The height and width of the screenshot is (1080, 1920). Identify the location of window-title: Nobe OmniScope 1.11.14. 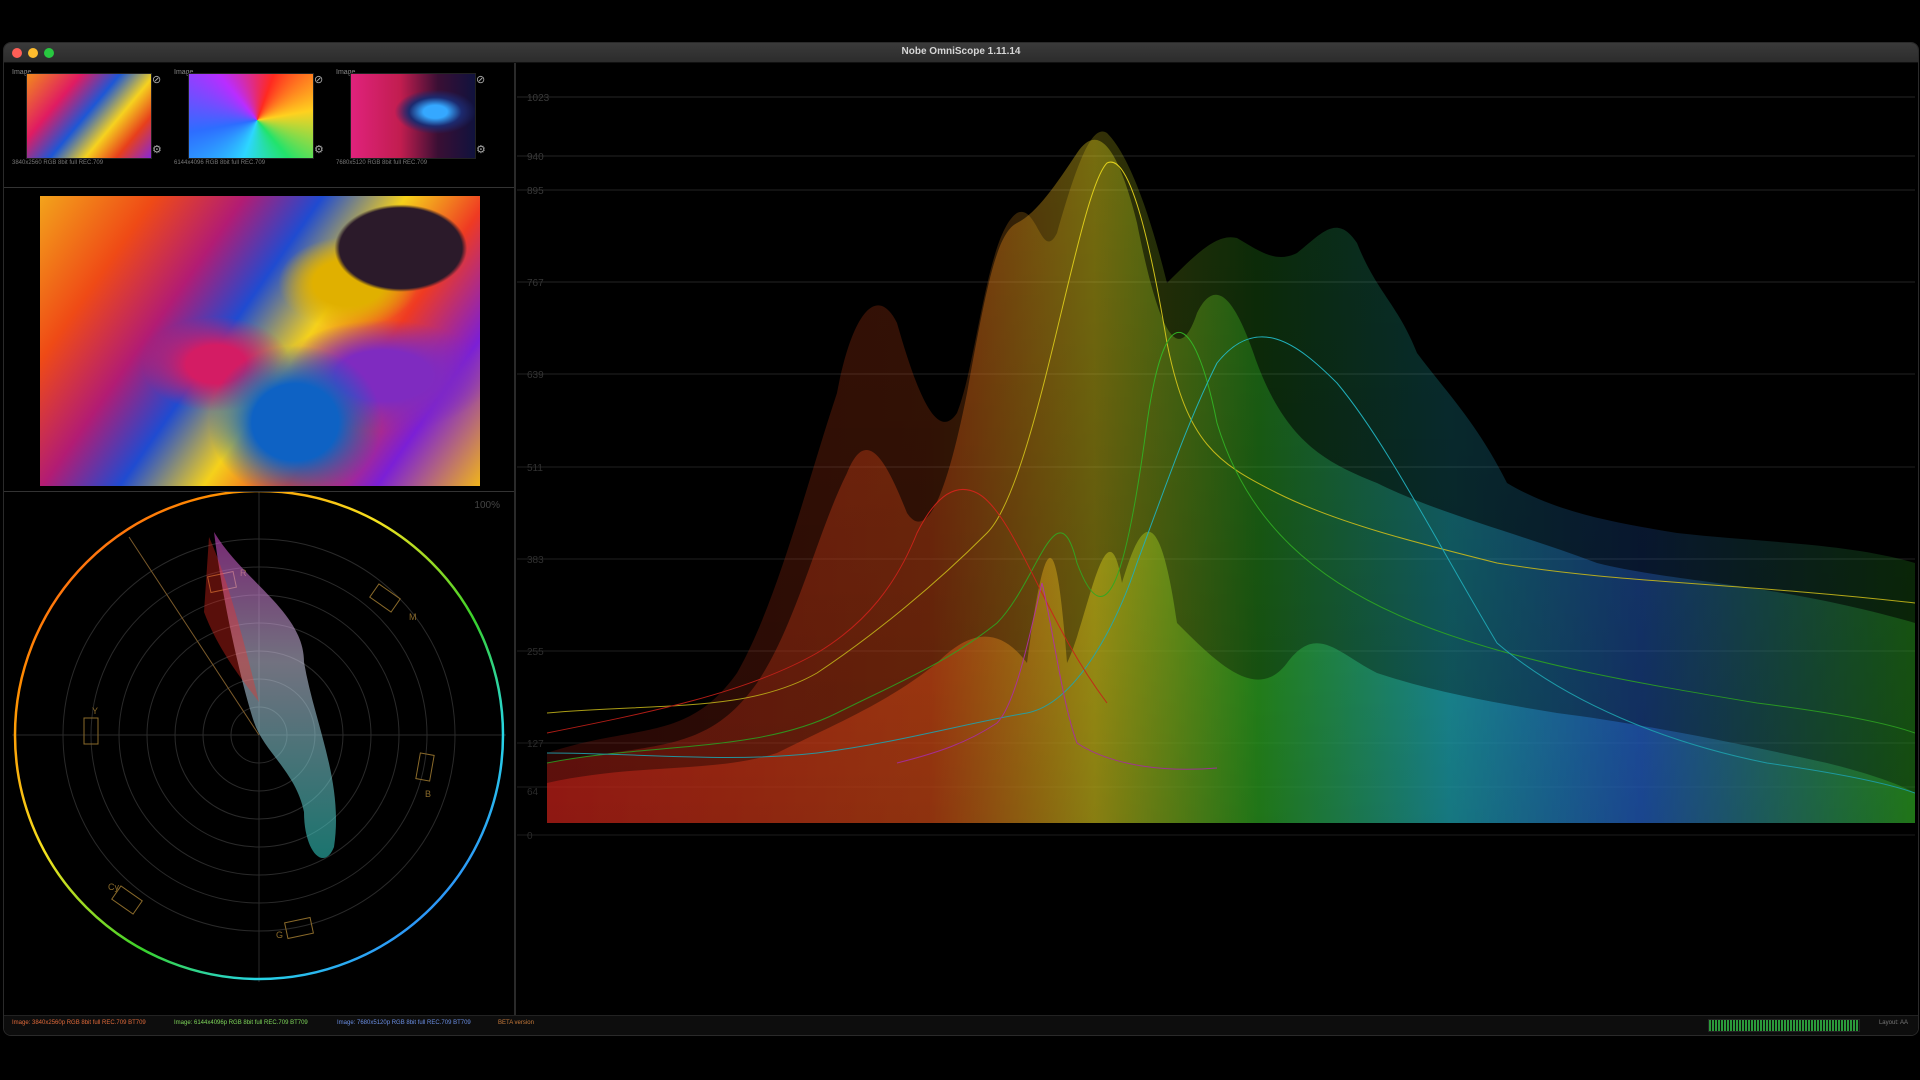
(961, 51).